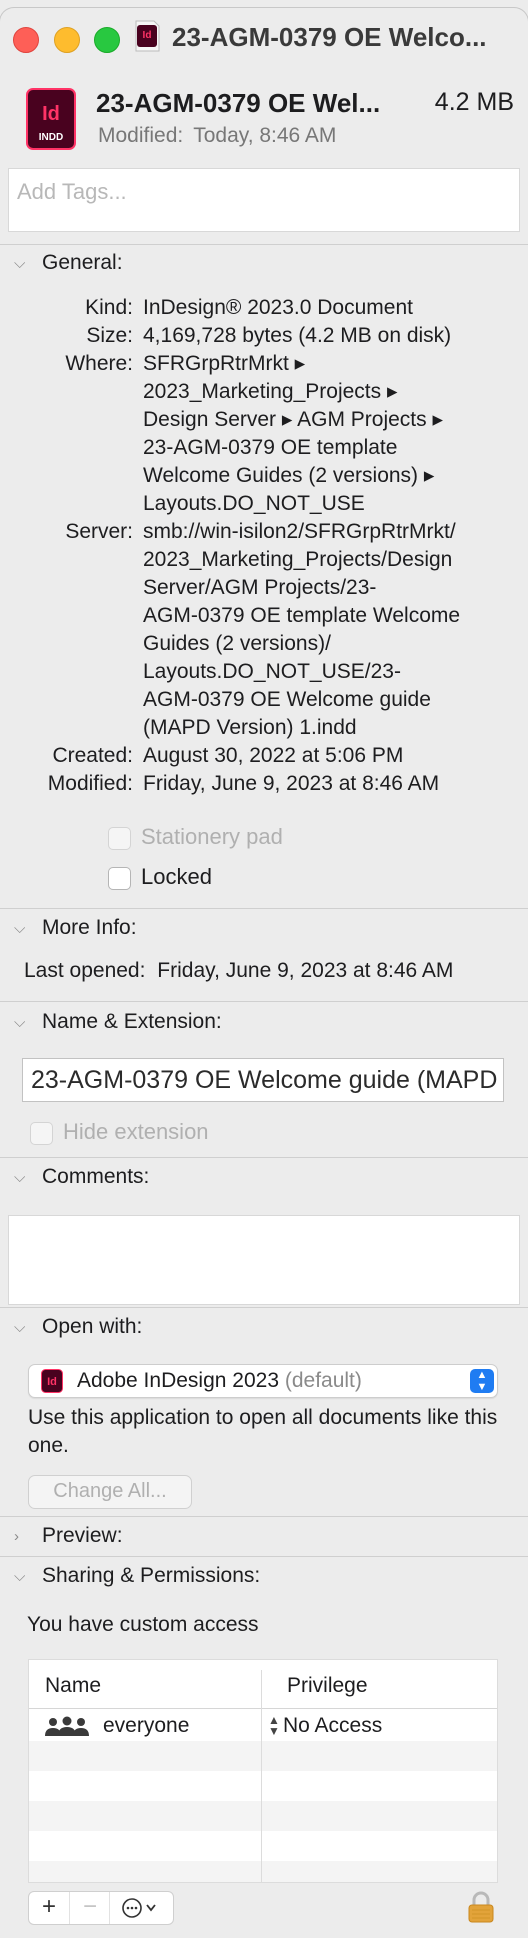 The width and height of the screenshot is (528, 1938). What do you see at coordinates (96, 1177) in the screenshot?
I see `section-comments-title: Comments:` at bounding box center [96, 1177].